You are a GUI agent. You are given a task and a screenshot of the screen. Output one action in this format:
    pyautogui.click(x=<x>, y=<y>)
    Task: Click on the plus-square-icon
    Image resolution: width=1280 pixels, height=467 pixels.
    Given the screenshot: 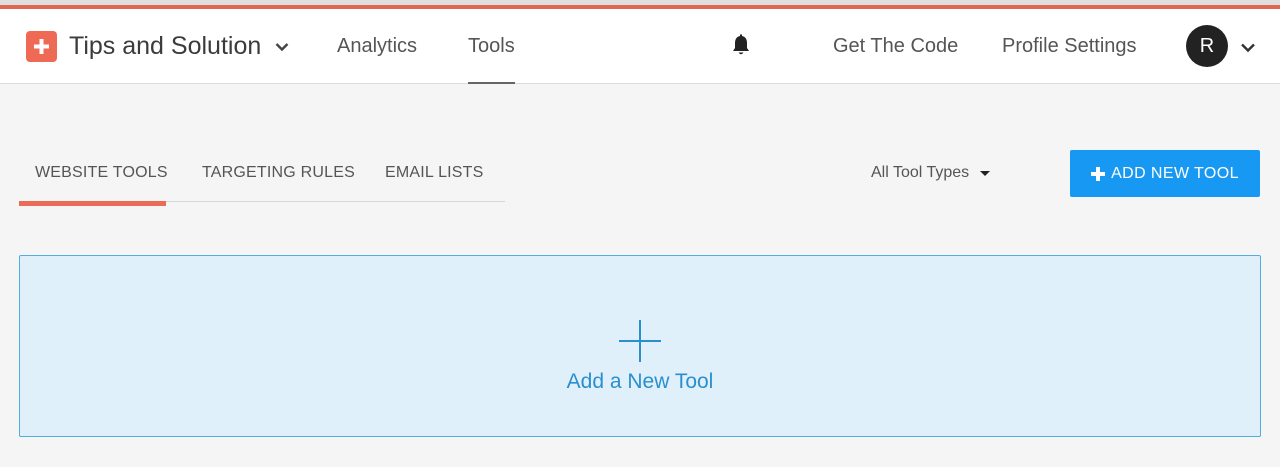 What is the action you would take?
    pyautogui.click(x=41, y=46)
    